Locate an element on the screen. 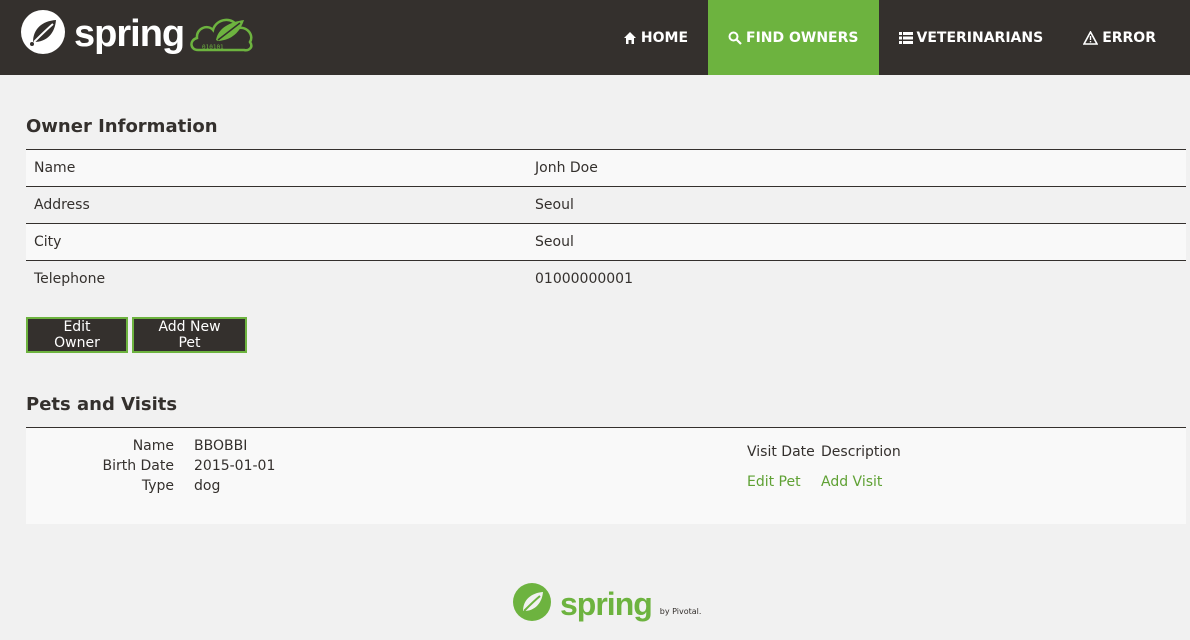 Image resolution: width=1190 pixels, height=640 pixels. search-icon is located at coordinates (735, 38).